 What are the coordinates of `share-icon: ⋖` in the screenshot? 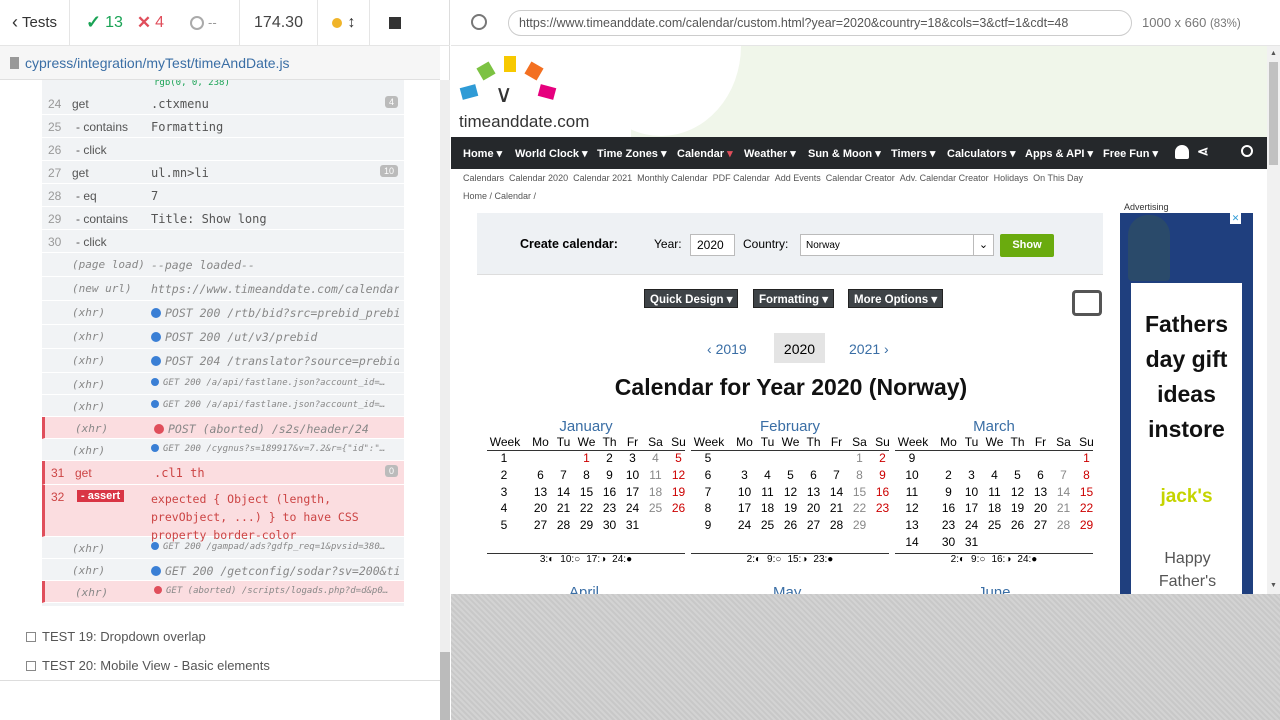 It's located at (1203, 151).